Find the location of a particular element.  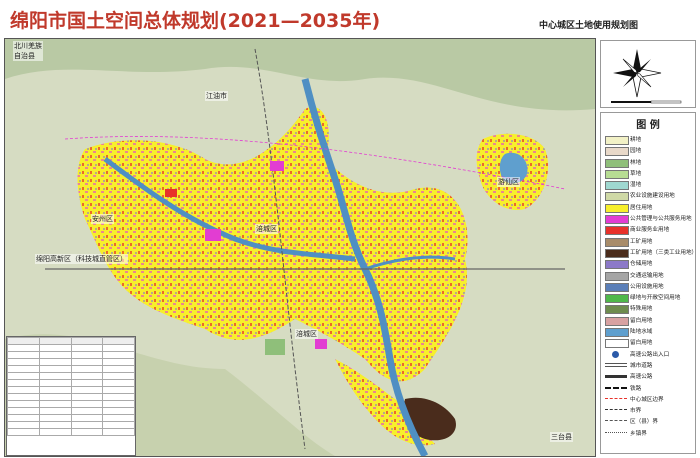

legend-item: 商业服务业用地 is located at coordinates (648, 230).